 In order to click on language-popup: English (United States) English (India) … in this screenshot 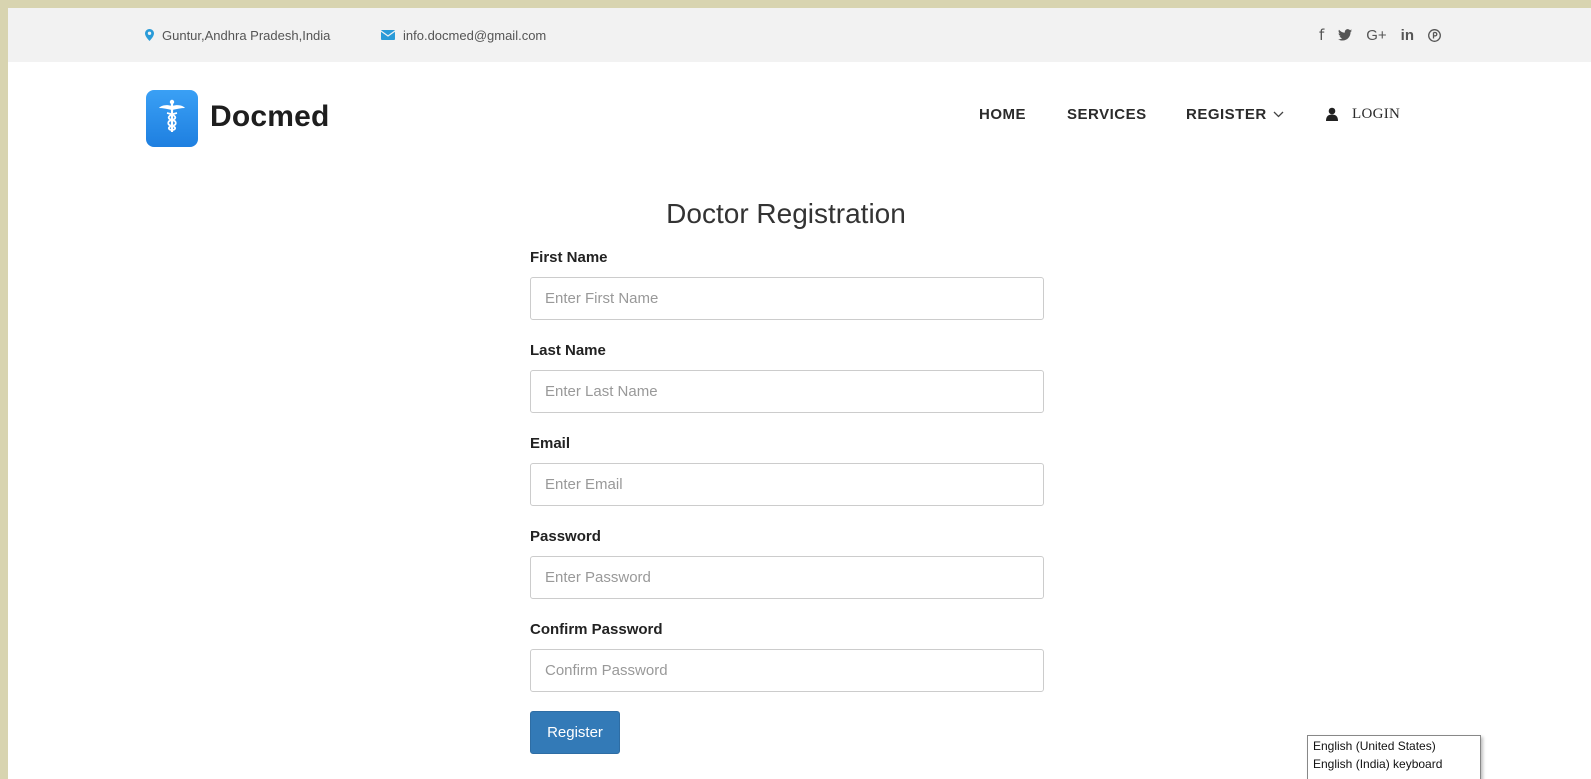, I will do `click(1394, 757)`.